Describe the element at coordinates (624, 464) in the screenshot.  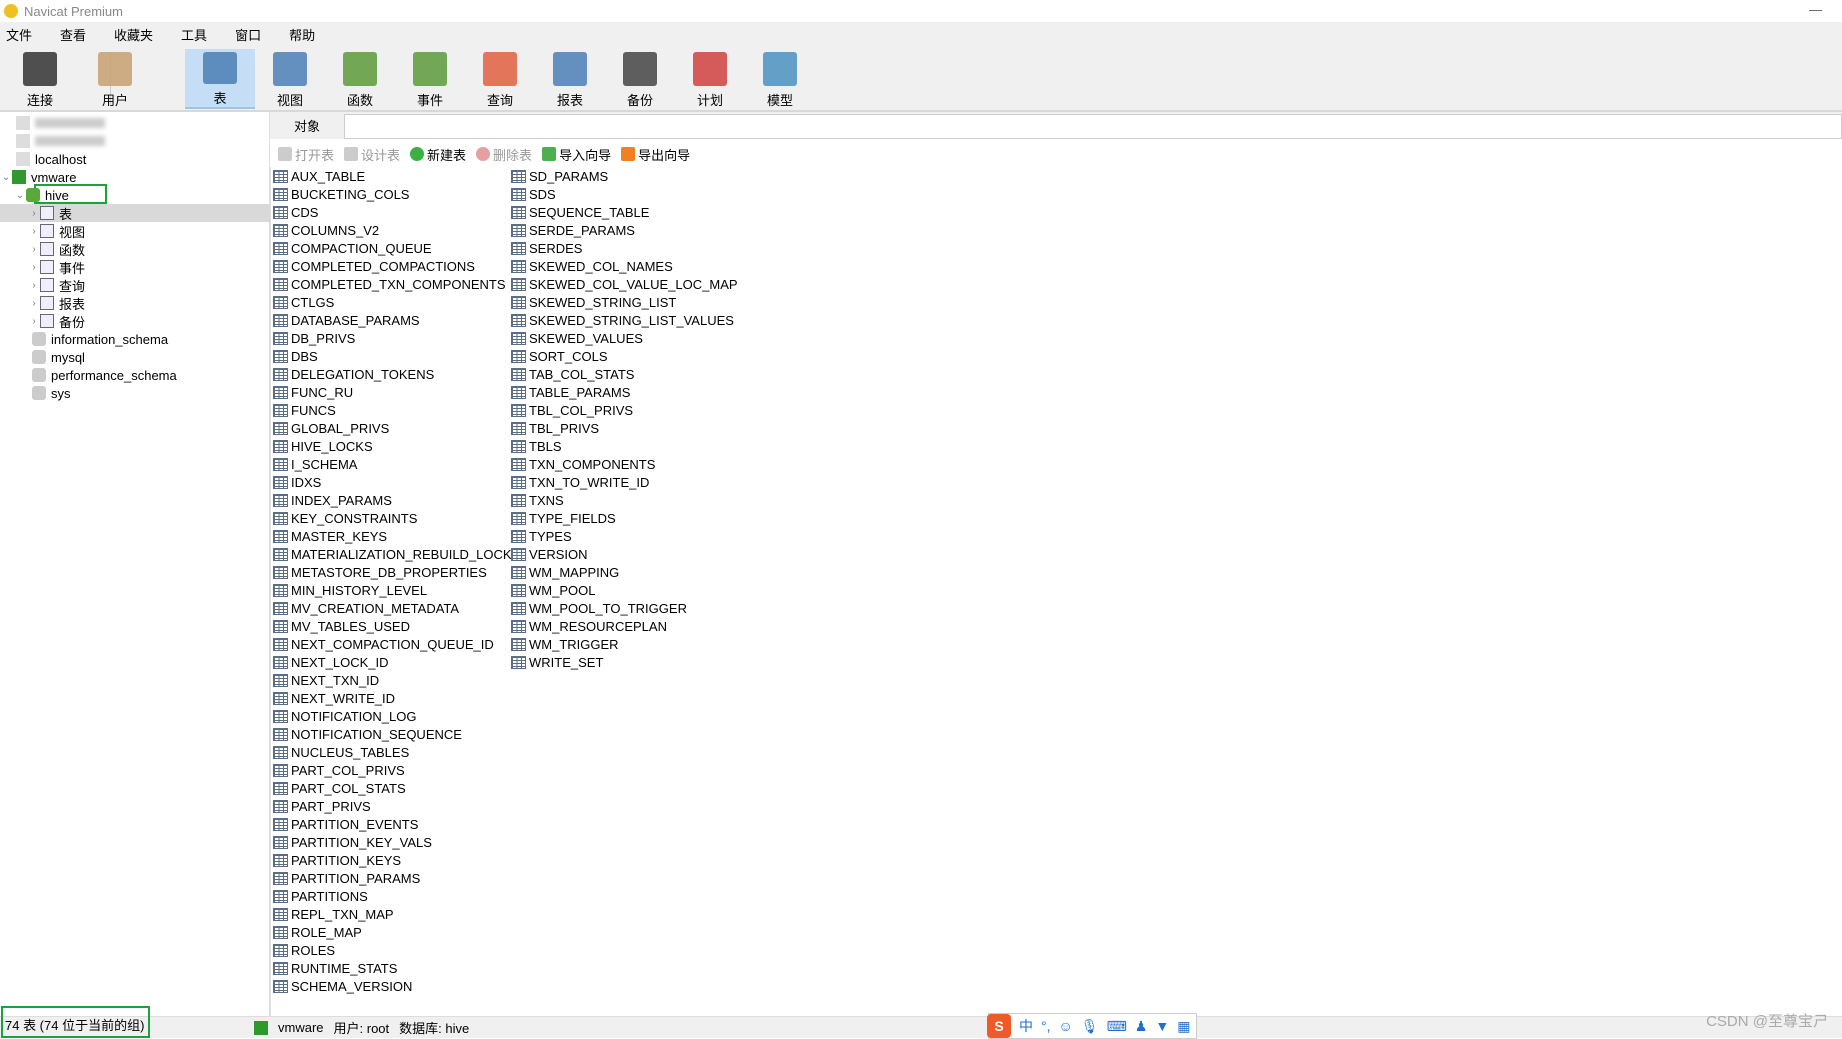
I see `table-item: TXN_COMPONENTS` at that location.